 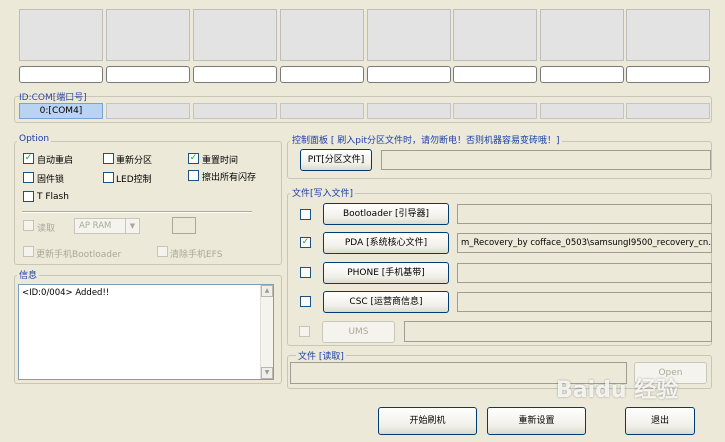 What do you see at coordinates (61, 111) in the screenshot?
I see `port-cell-active: 0:[COM4]` at bounding box center [61, 111].